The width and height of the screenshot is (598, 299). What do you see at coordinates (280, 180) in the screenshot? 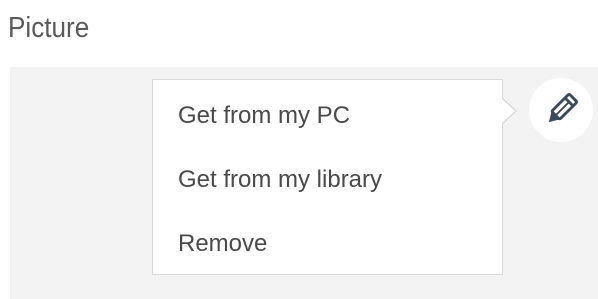
I see `menu-item-get-from-library: Get from my library` at bounding box center [280, 180].